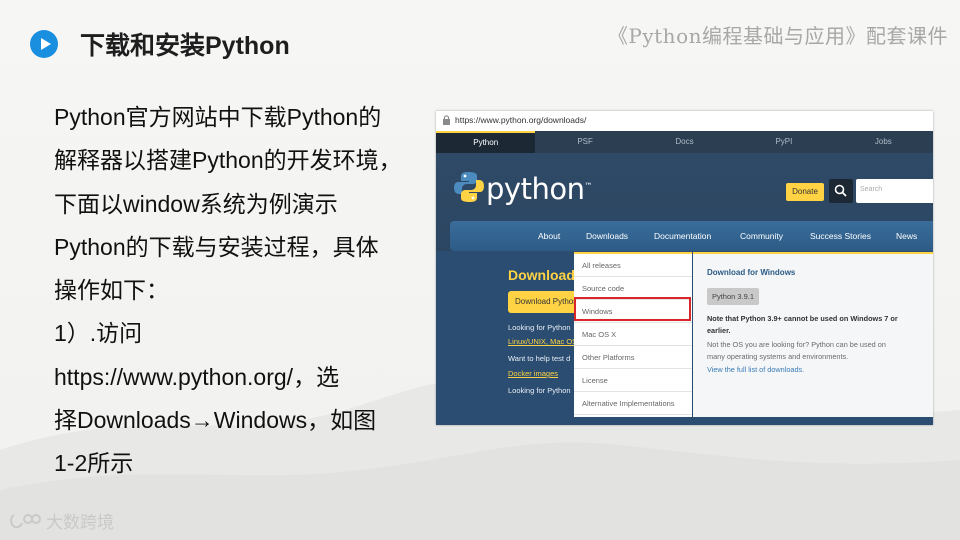  I want to click on top-nav-python: Python, so click(486, 142).